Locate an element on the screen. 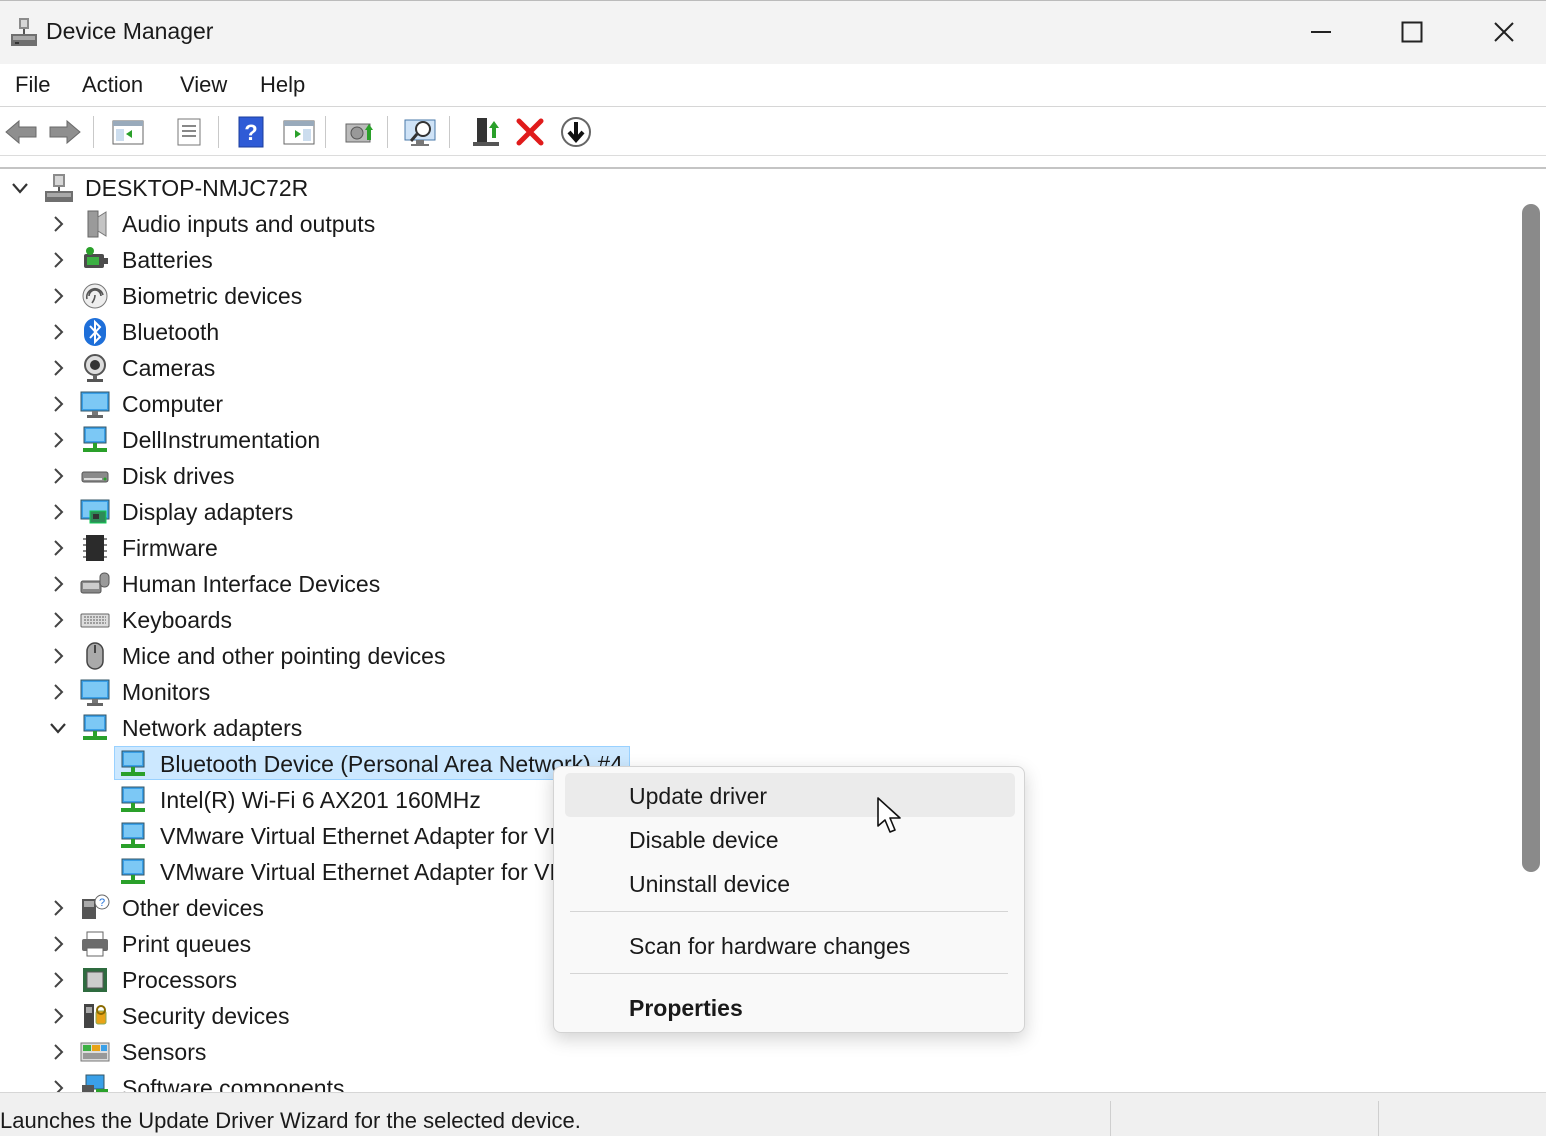 The image size is (1546, 1136). menu-properties: Properties is located at coordinates (790, 1007).